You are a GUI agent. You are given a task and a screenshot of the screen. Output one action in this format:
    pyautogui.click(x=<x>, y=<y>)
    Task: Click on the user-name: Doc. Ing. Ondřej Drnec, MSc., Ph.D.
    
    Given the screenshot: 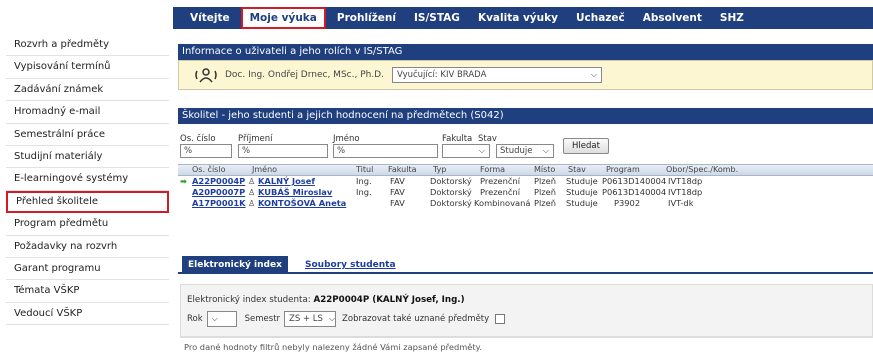 What is the action you would take?
    pyautogui.click(x=304, y=75)
    